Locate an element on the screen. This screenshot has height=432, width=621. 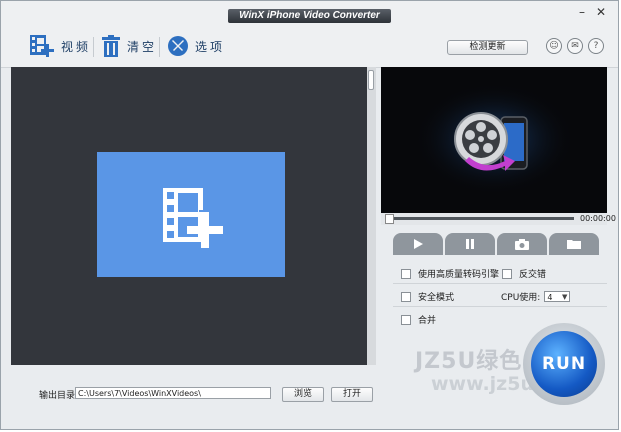
account-icon: ☺ is located at coordinates (554, 46).